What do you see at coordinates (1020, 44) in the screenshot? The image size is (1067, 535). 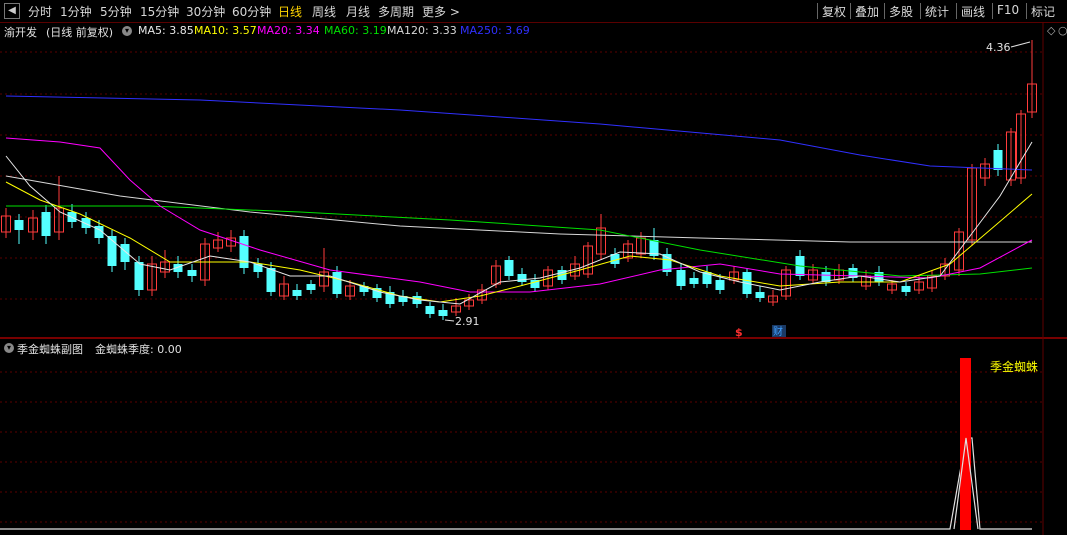 I see `high-pointer` at bounding box center [1020, 44].